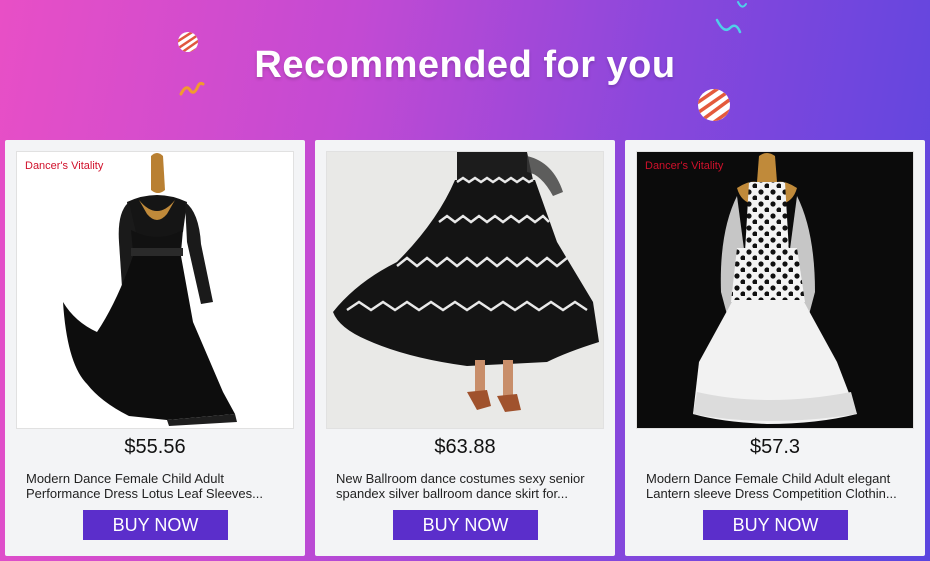 The width and height of the screenshot is (930, 561). I want to click on page-title: Recommended for you, so click(465, 65).